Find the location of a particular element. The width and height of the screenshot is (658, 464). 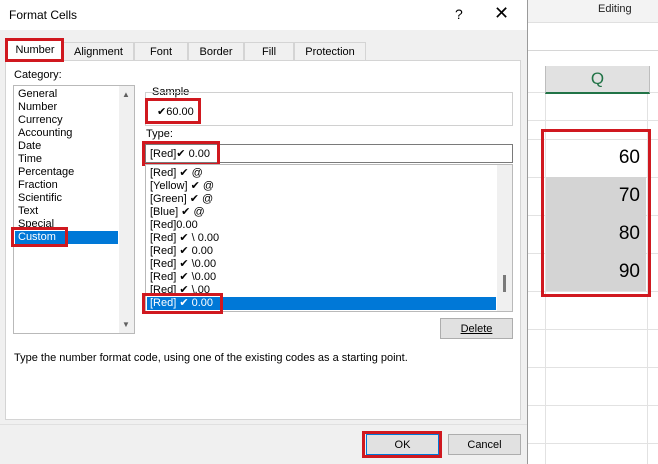

format-code-item: [Red] ✔ 0.00 is located at coordinates (321, 251).